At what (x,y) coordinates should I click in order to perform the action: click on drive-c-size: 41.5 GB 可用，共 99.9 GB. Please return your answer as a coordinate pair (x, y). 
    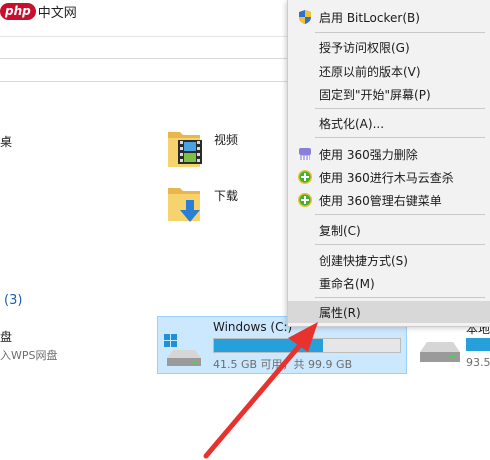
    Looking at the image, I should click on (283, 364).